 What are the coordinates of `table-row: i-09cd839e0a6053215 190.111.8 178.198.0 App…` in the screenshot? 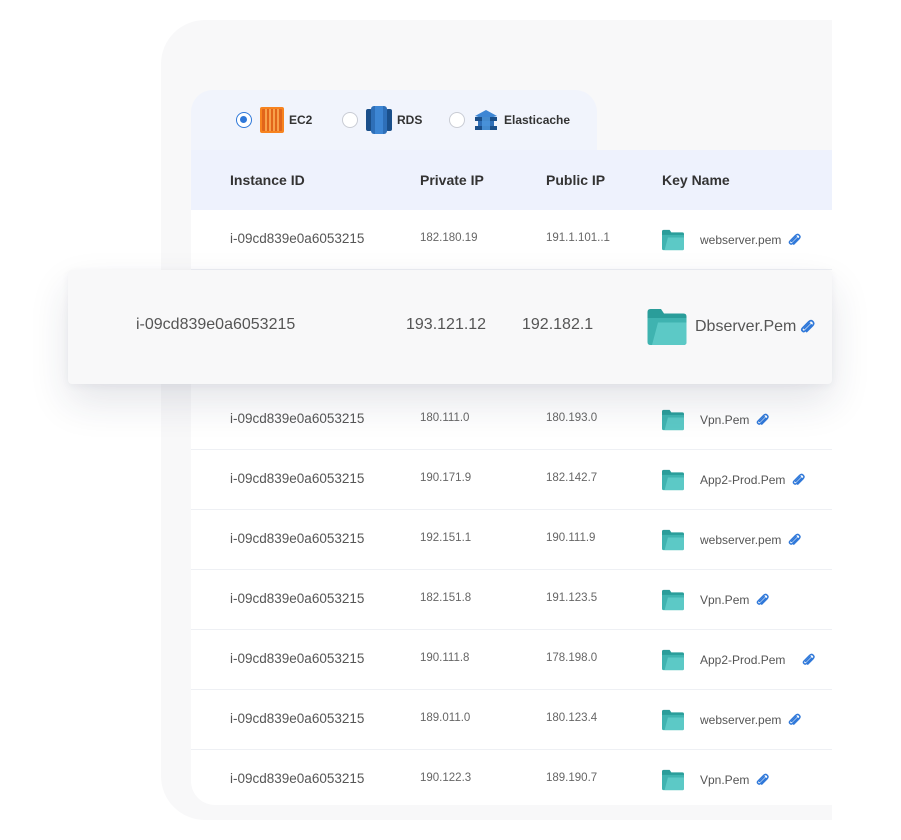 It's located at (511, 660).